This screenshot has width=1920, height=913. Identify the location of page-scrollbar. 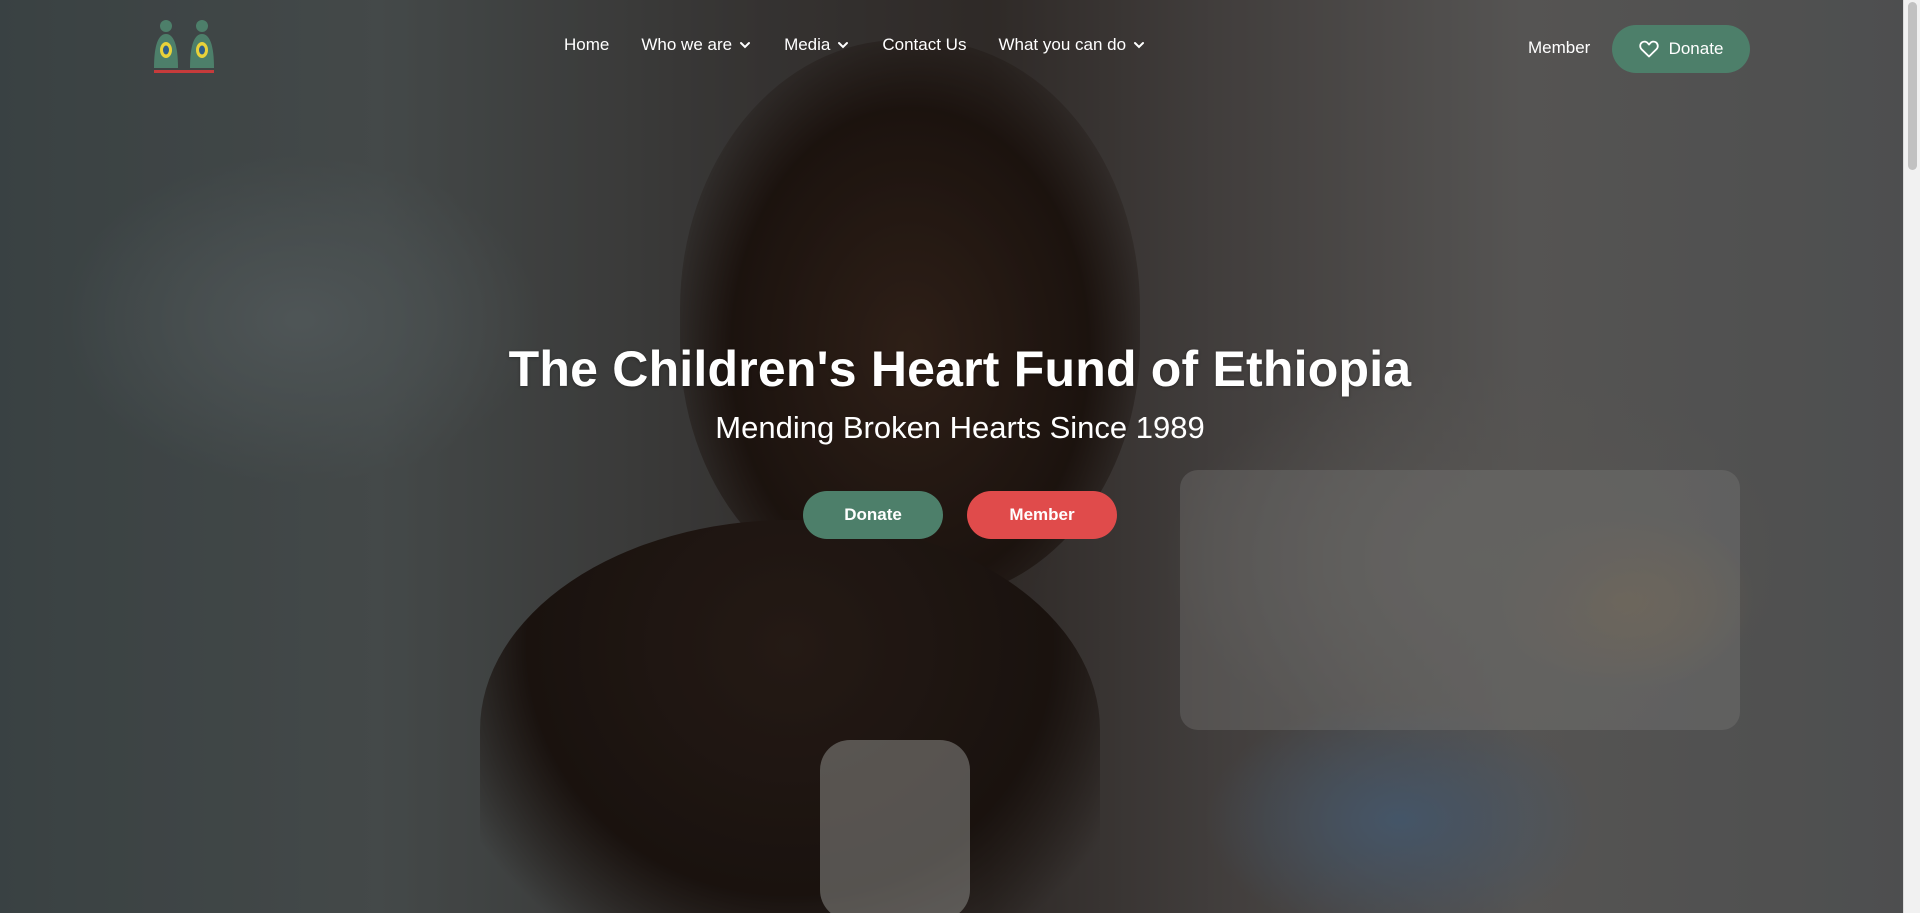
(1911, 456).